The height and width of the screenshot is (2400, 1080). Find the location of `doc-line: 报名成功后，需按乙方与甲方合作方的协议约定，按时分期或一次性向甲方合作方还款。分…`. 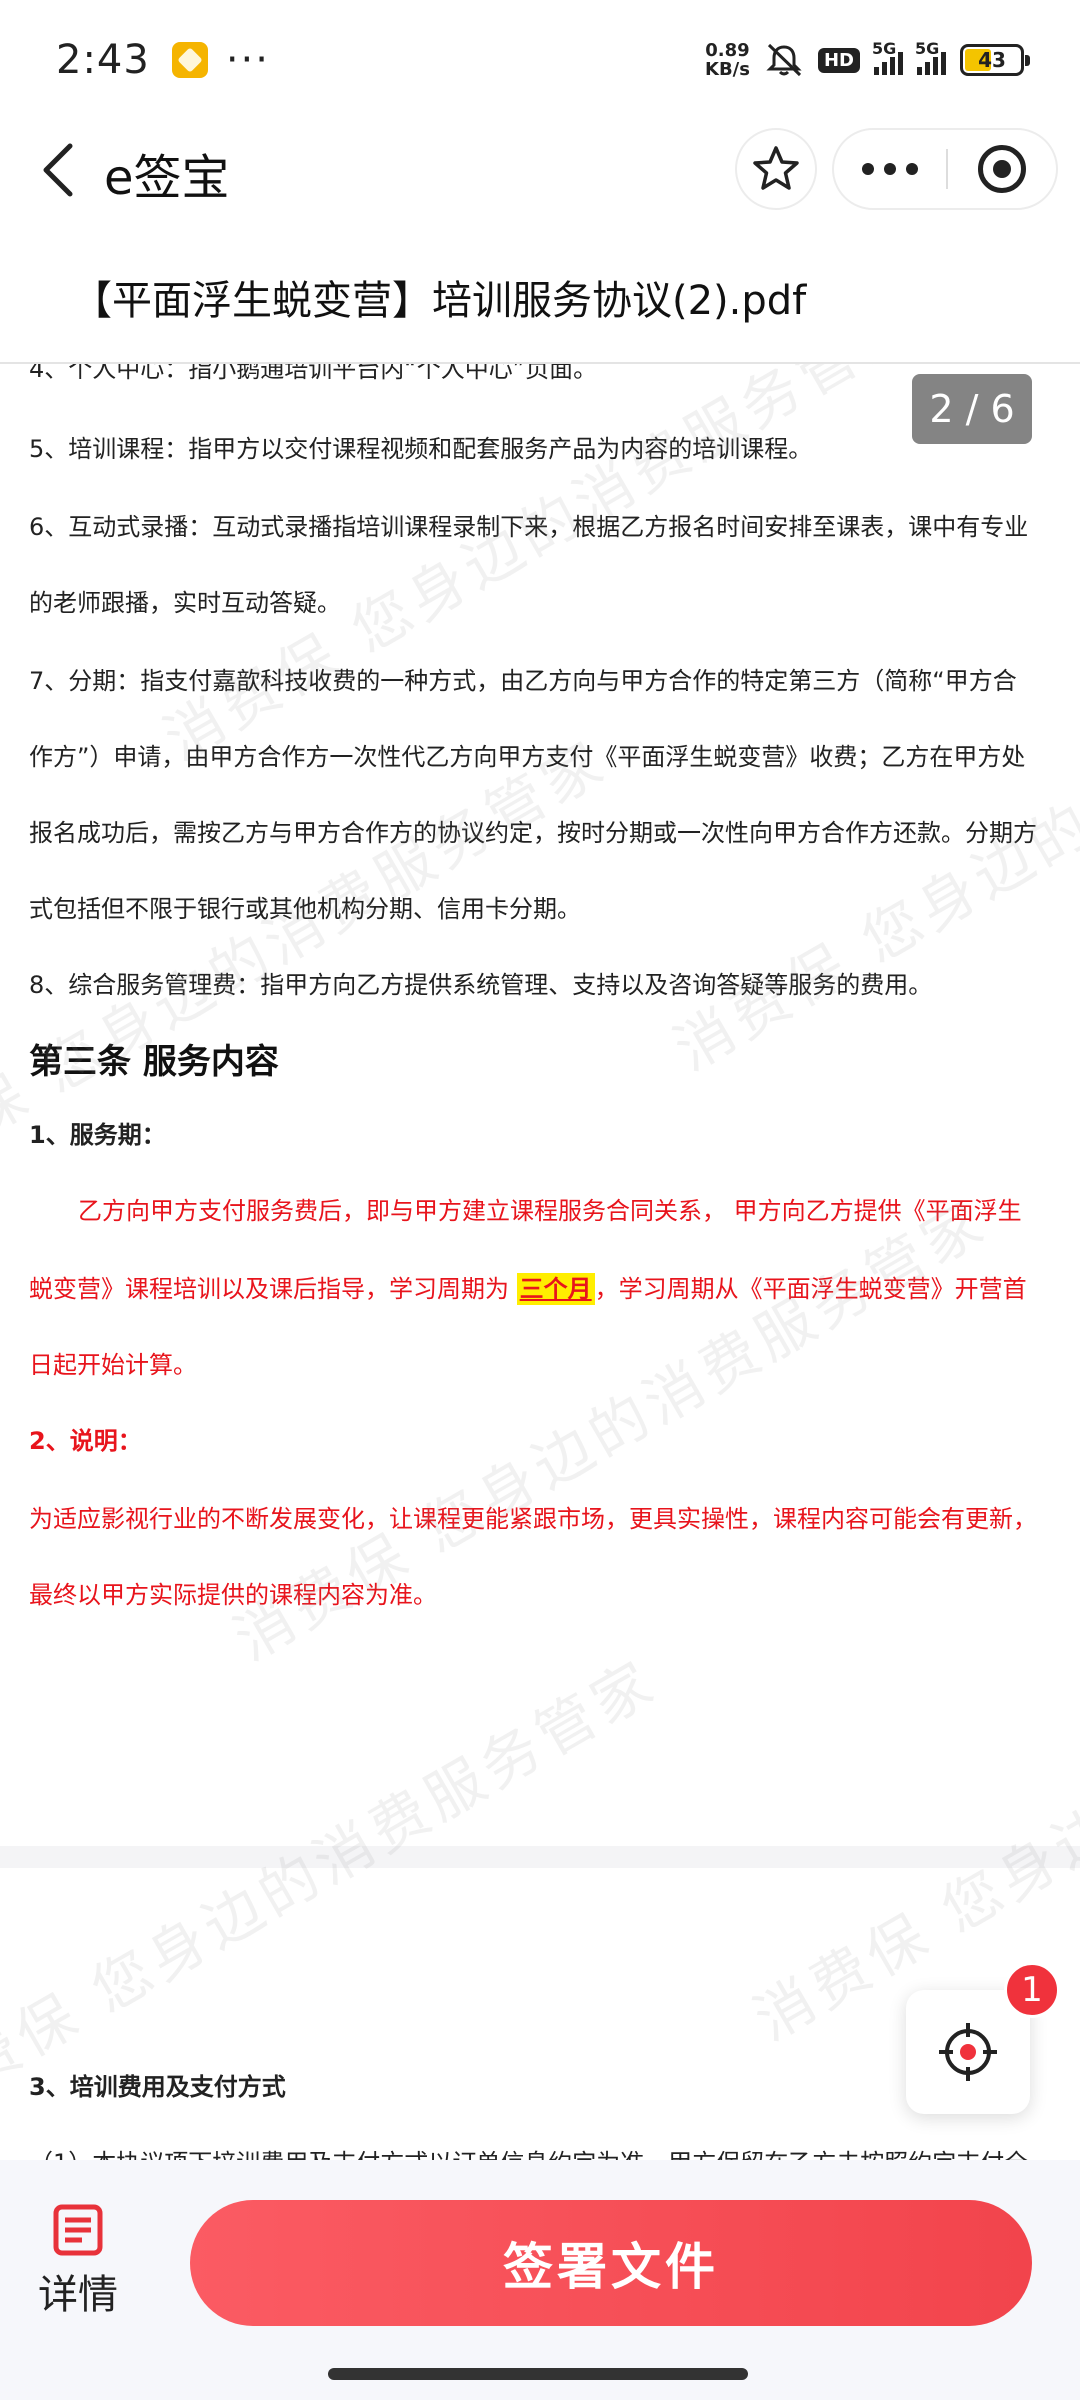

doc-line: 报名成功后，需按乙方与甲方合作方的协议约定，按时分期或一次性向甲方合作方还款。分… is located at coordinates (533, 833).